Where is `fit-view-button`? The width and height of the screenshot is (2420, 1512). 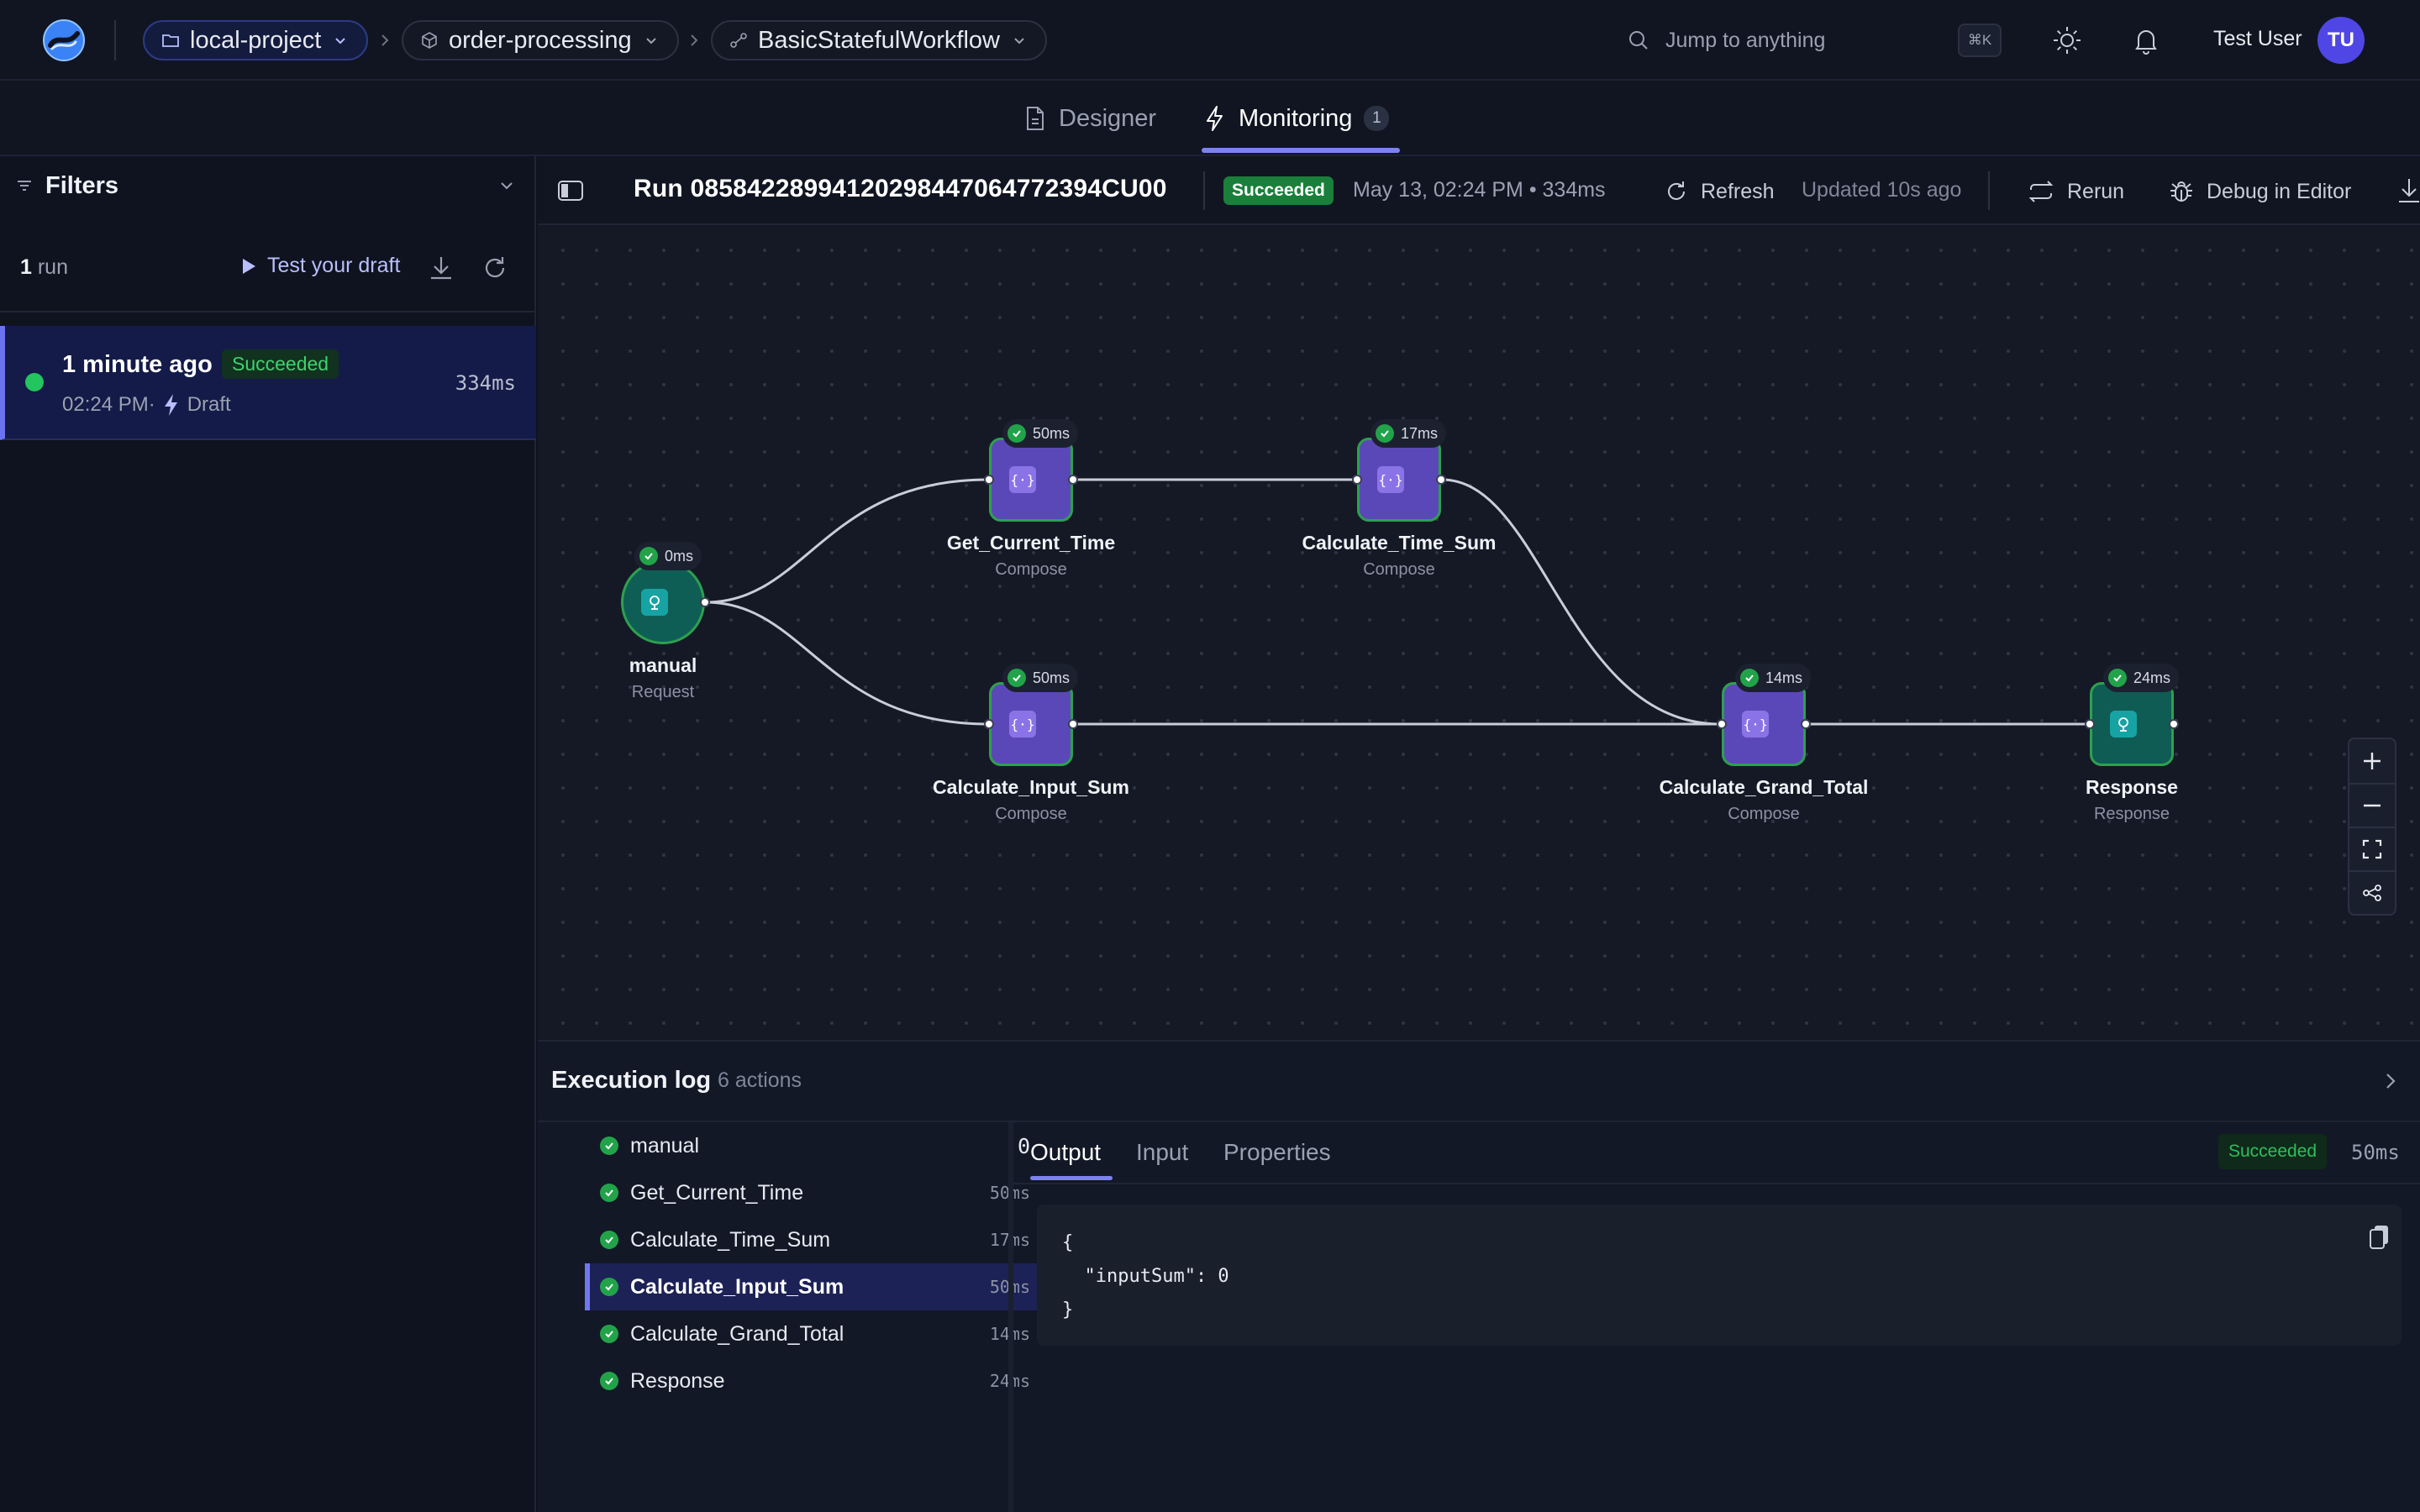 fit-view-button is located at coordinates (2372, 848).